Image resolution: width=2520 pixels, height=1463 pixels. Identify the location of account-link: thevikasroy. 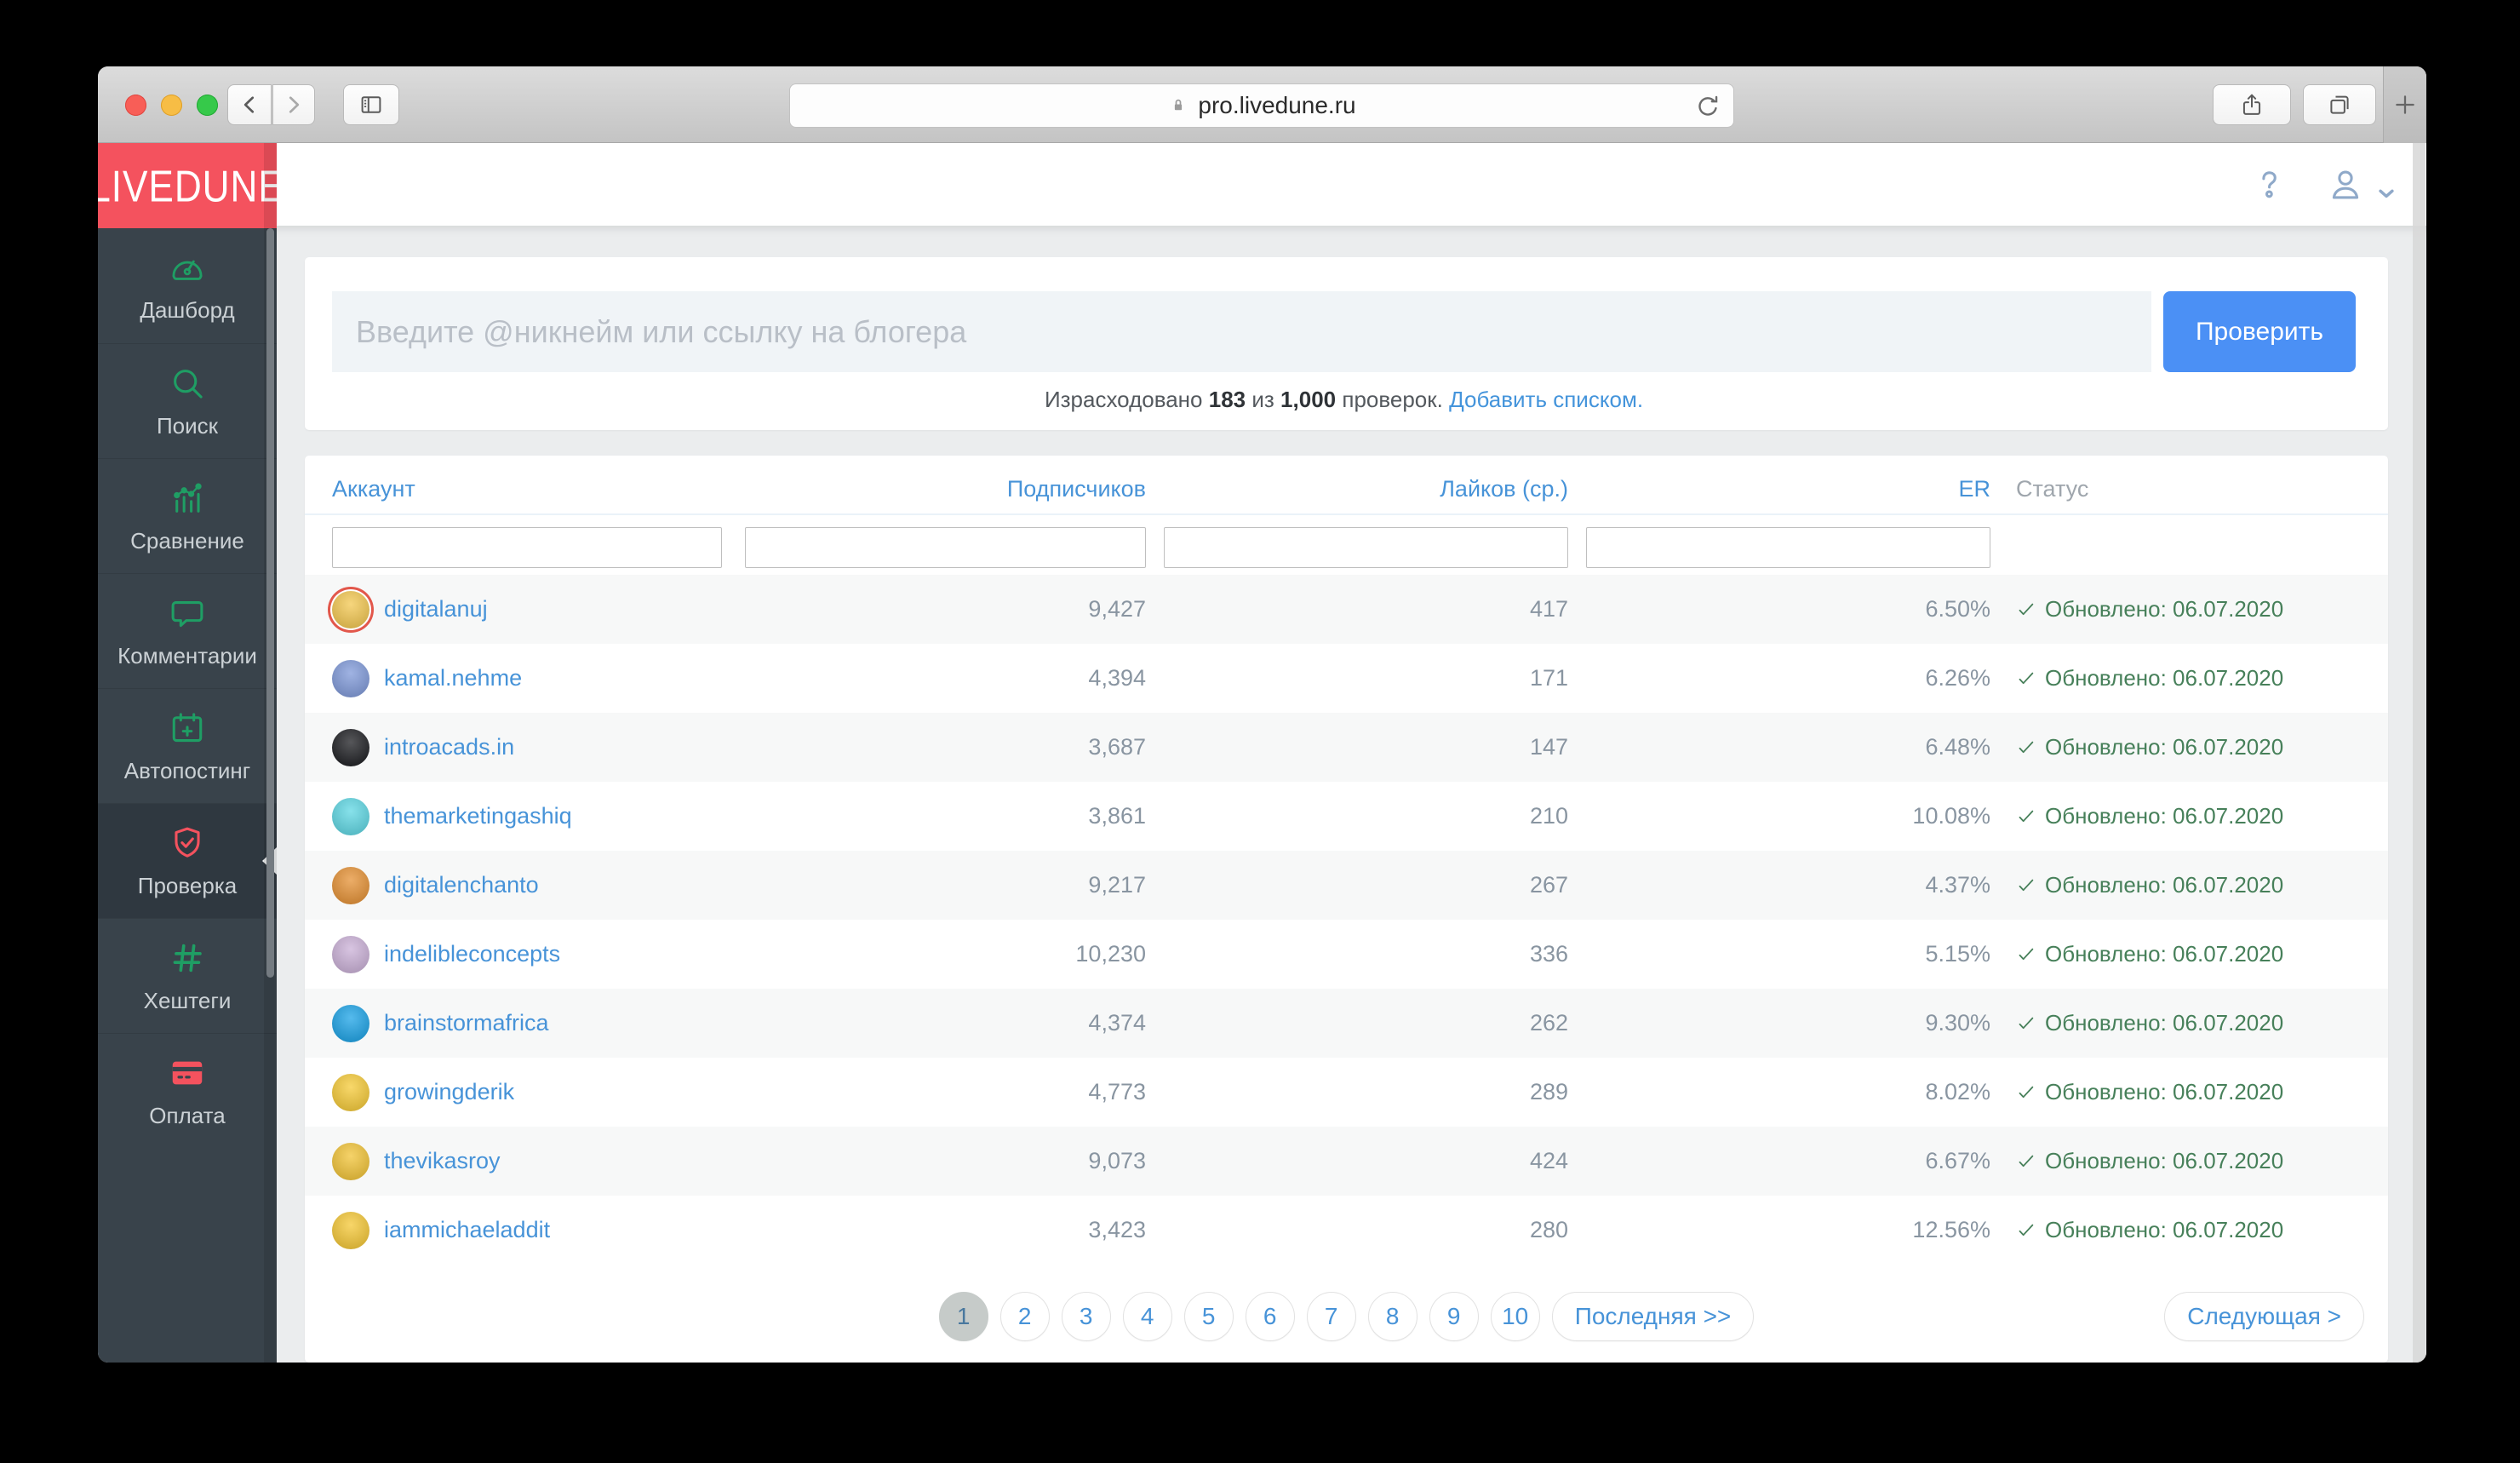
(442, 1161).